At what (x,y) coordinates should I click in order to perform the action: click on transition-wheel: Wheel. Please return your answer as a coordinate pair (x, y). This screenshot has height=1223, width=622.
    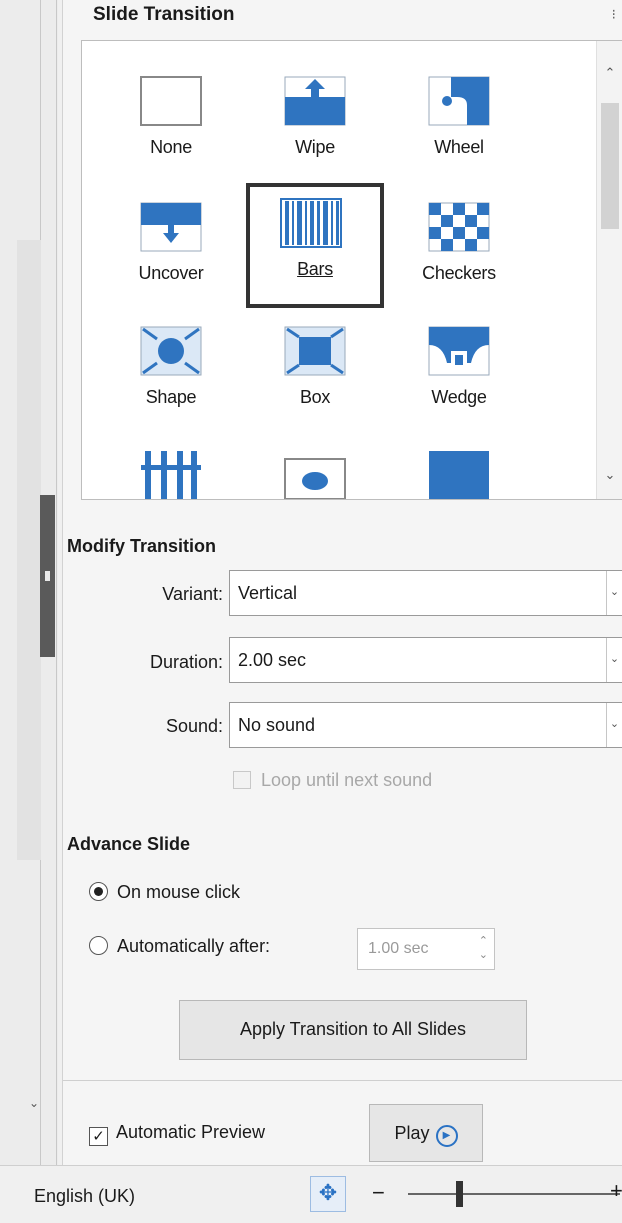
    Looking at the image, I should click on (459, 119).